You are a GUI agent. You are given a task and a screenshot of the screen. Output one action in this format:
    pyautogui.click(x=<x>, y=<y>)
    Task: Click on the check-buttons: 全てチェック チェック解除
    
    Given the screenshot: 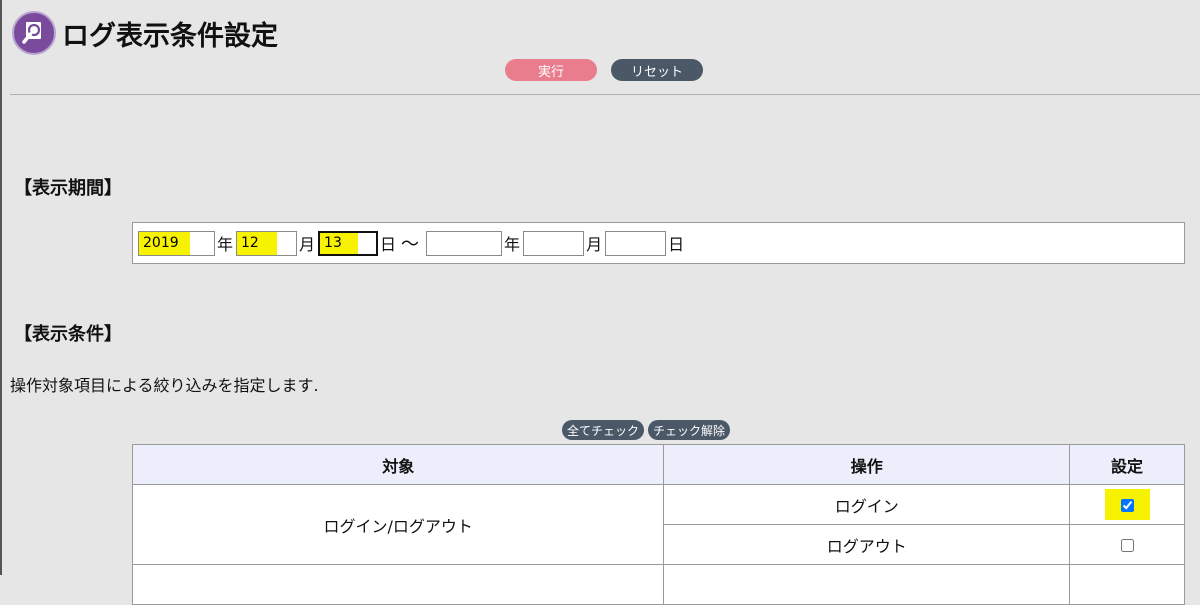 What is the action you would take?
    pyautogui.click(x=646, y=430)
    